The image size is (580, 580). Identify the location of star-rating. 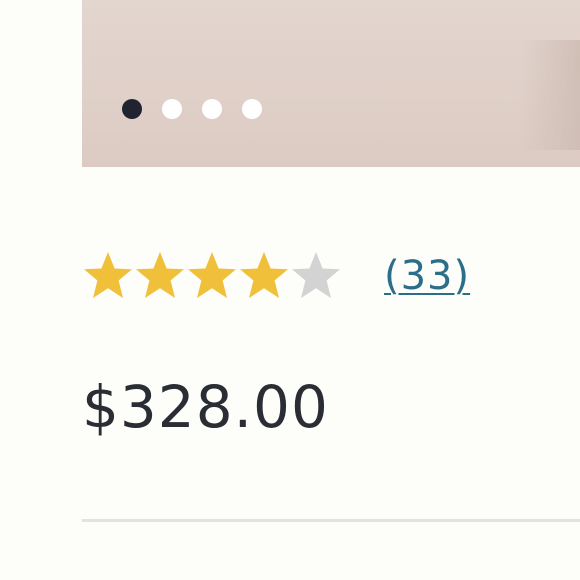
(212, 276).